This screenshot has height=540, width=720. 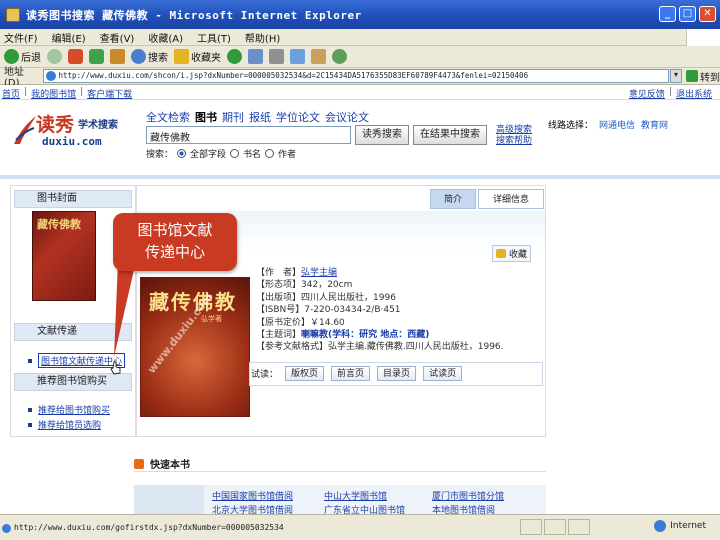 What do you see at coordinates (397, 373) in the screenshot?
I see `toc-page-button: 目录页` at bounding box center [397, 373].